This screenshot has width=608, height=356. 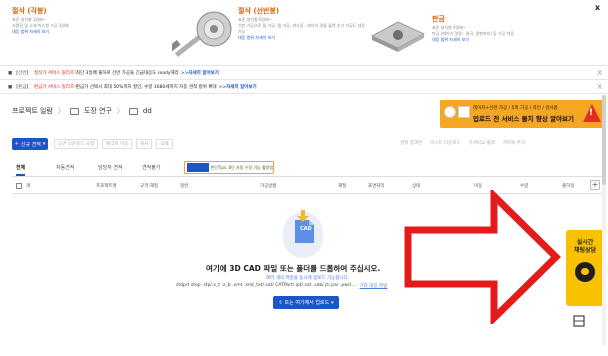 I want to click on col-spec: 규격·재질, so click(x=149, y=186).